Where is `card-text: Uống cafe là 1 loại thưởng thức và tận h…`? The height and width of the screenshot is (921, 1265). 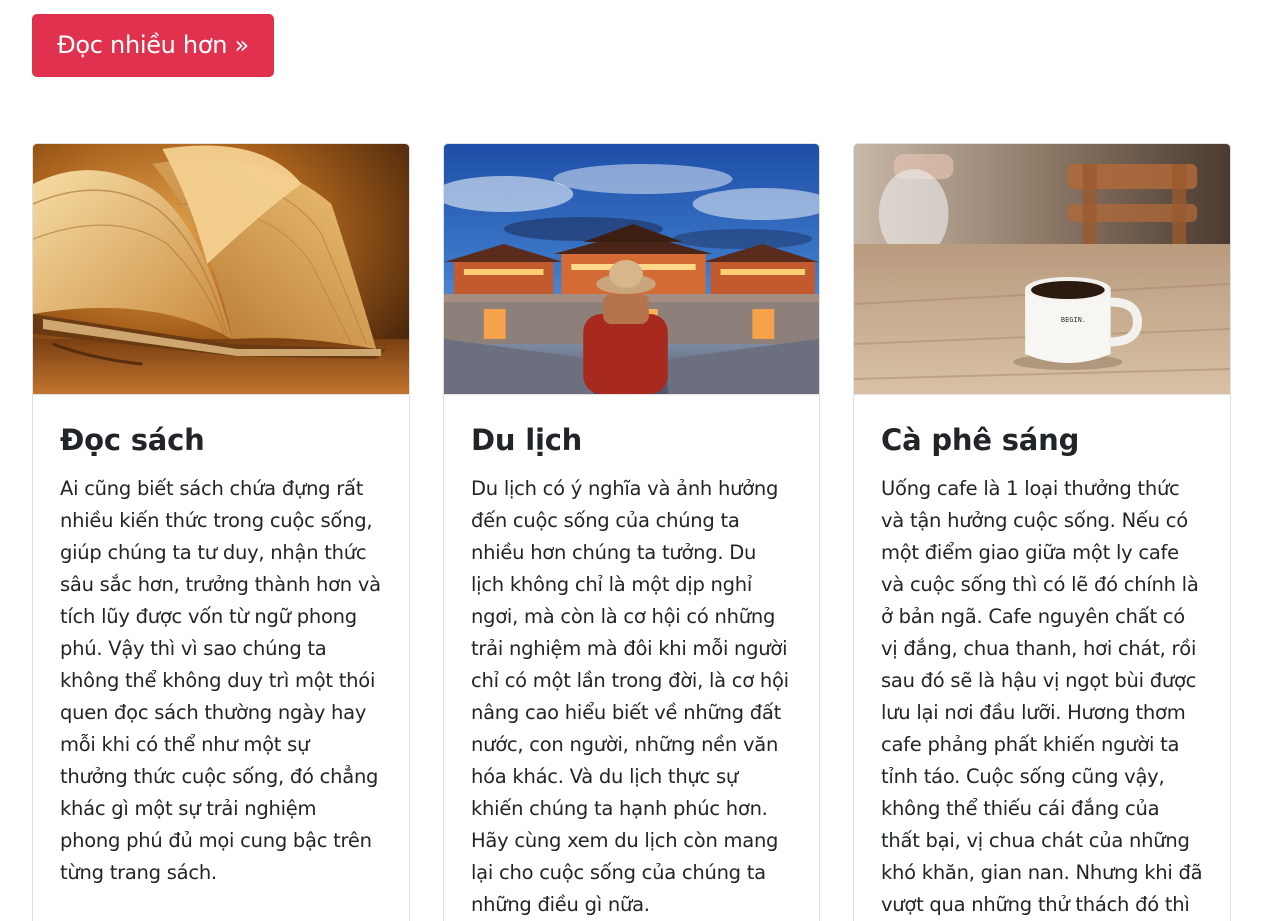
card-text: Uống cafe là 1 loại thưởng thức và tận h… is located at coordinates (1042, 696).